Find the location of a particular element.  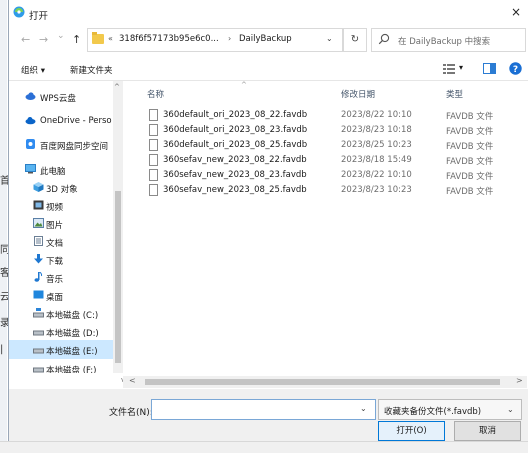

background-text: | is located at coordinates (2, 349).